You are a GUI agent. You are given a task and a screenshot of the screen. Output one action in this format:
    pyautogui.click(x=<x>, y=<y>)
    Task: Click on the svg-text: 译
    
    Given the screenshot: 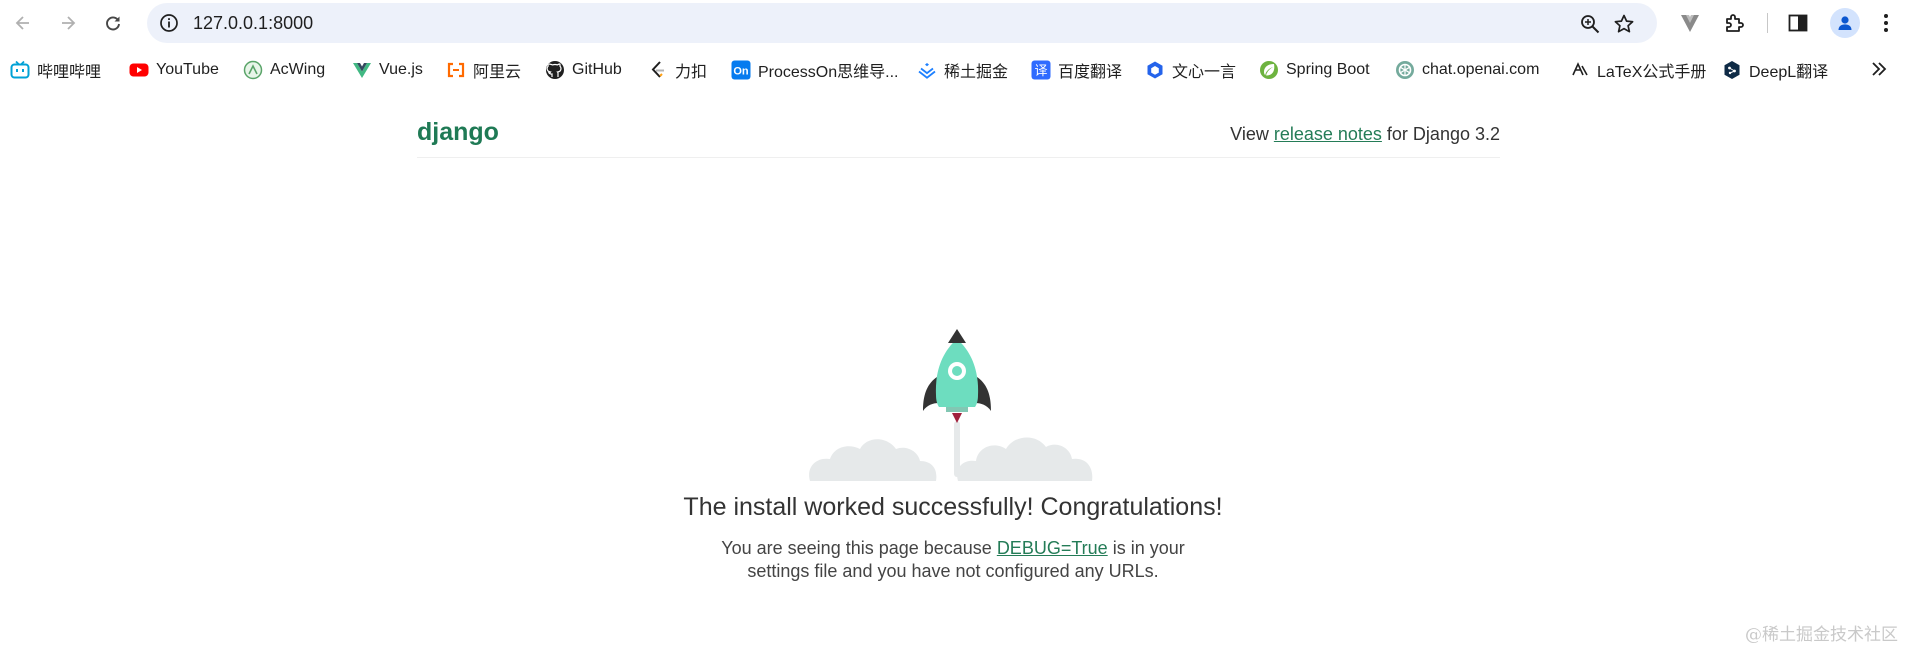 What is the action you would take?
    pyautogui.click(x=1040, y=71)
    